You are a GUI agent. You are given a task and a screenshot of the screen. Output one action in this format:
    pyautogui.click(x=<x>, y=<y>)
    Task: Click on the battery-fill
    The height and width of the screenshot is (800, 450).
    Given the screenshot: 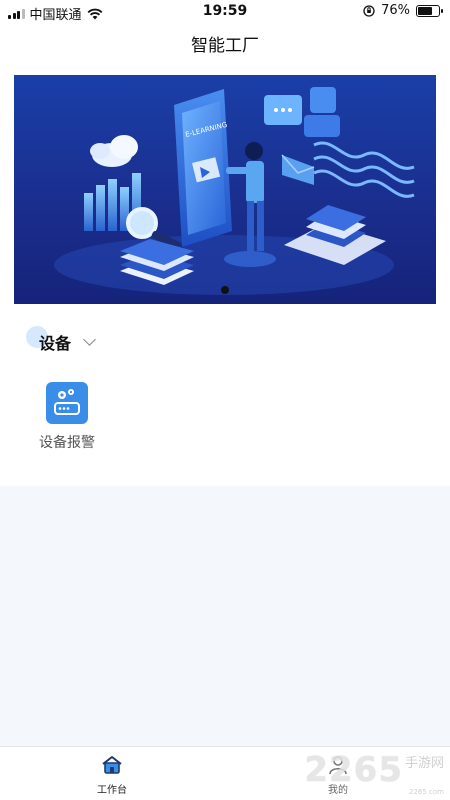 What is the action you would take?
    pyautogui.click(x=425, y=10)
    